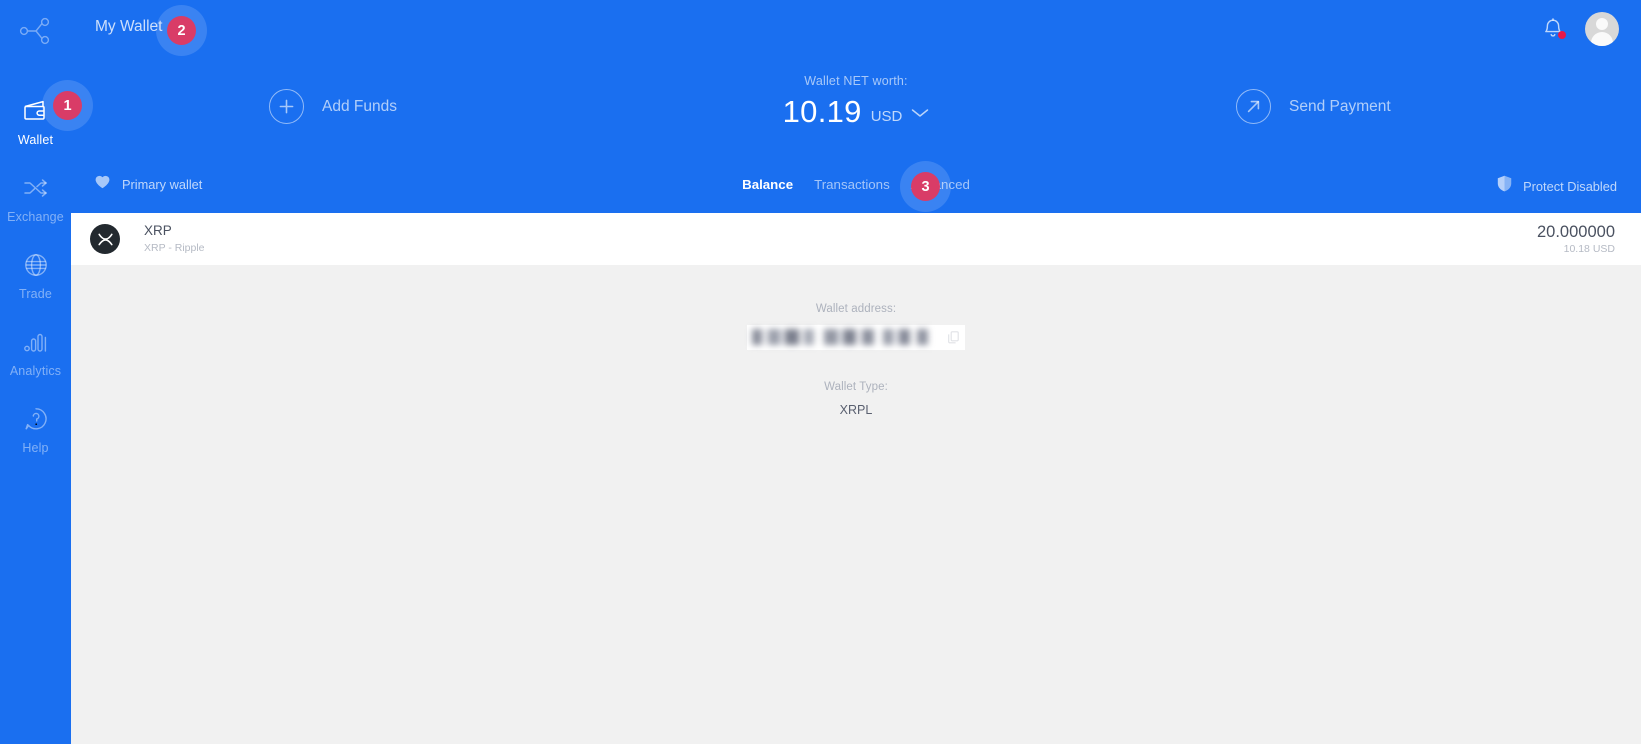  Describe the element at coordinates (35, 294) in the screenshot. I see `sidebar-item-label: Trade` at that location.